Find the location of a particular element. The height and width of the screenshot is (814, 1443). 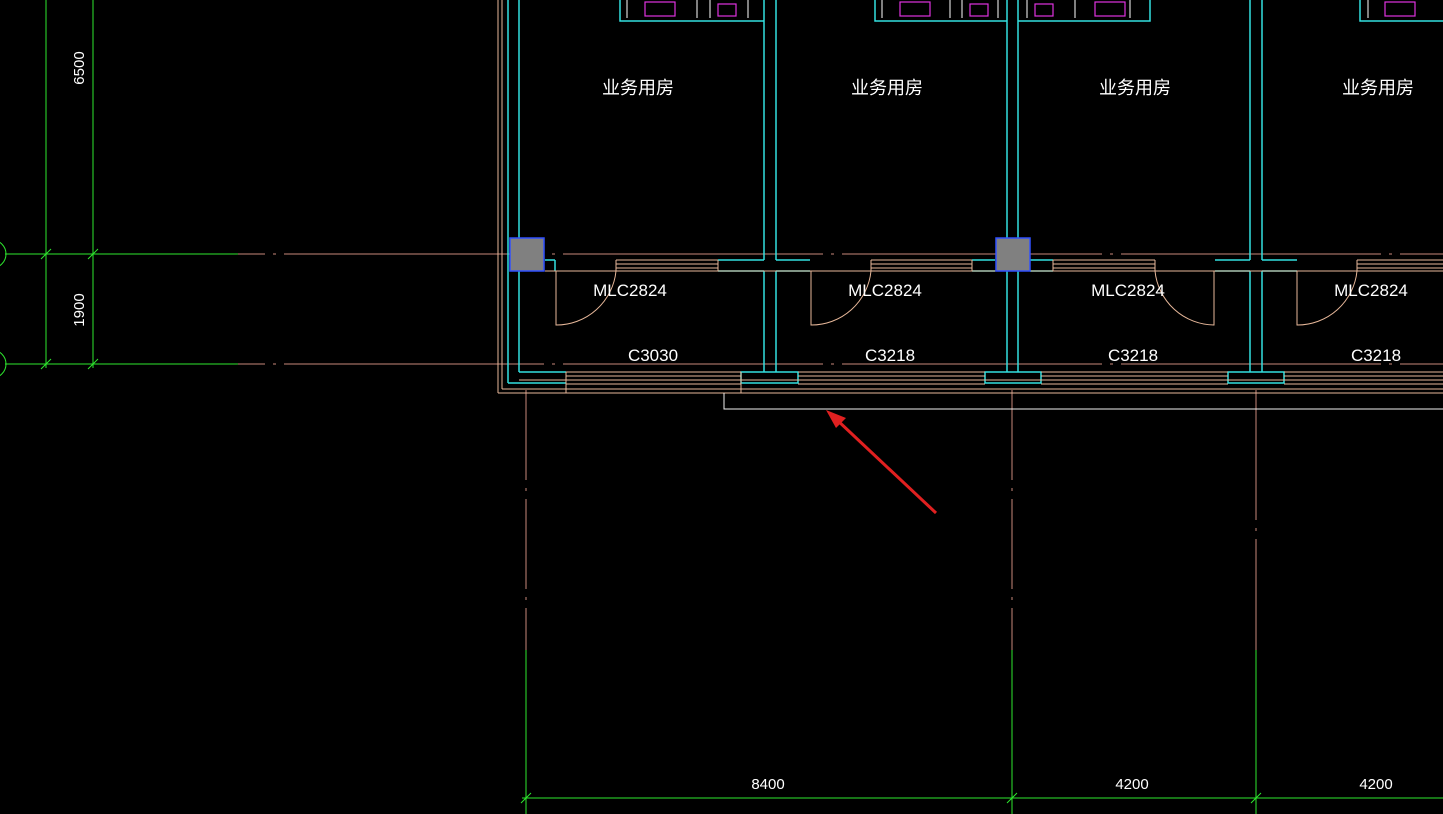

room-name-4: 业务用房 is located at coordinates (1378, 88).